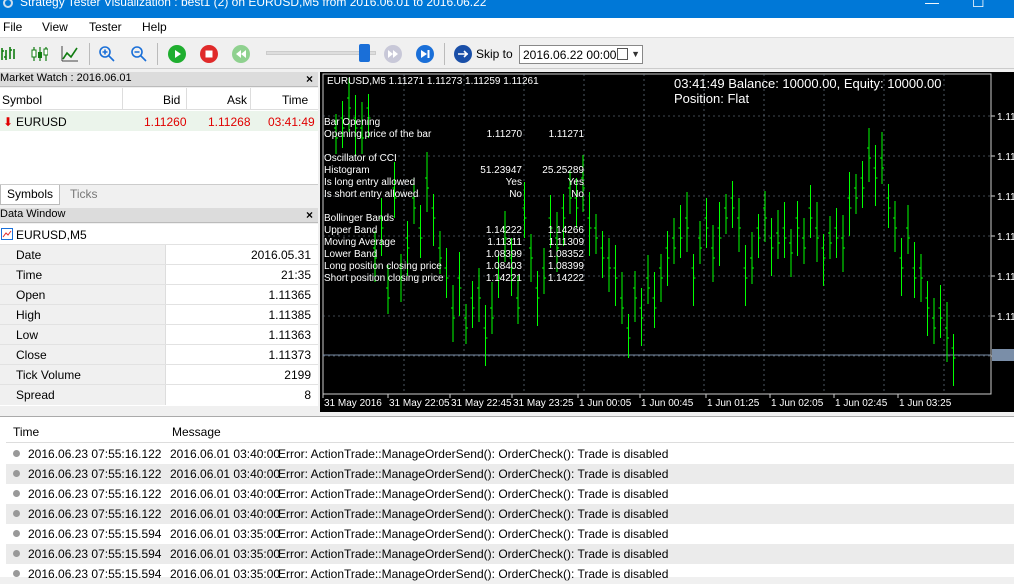  I want to click on skip-end-icon, so click(425, 54).